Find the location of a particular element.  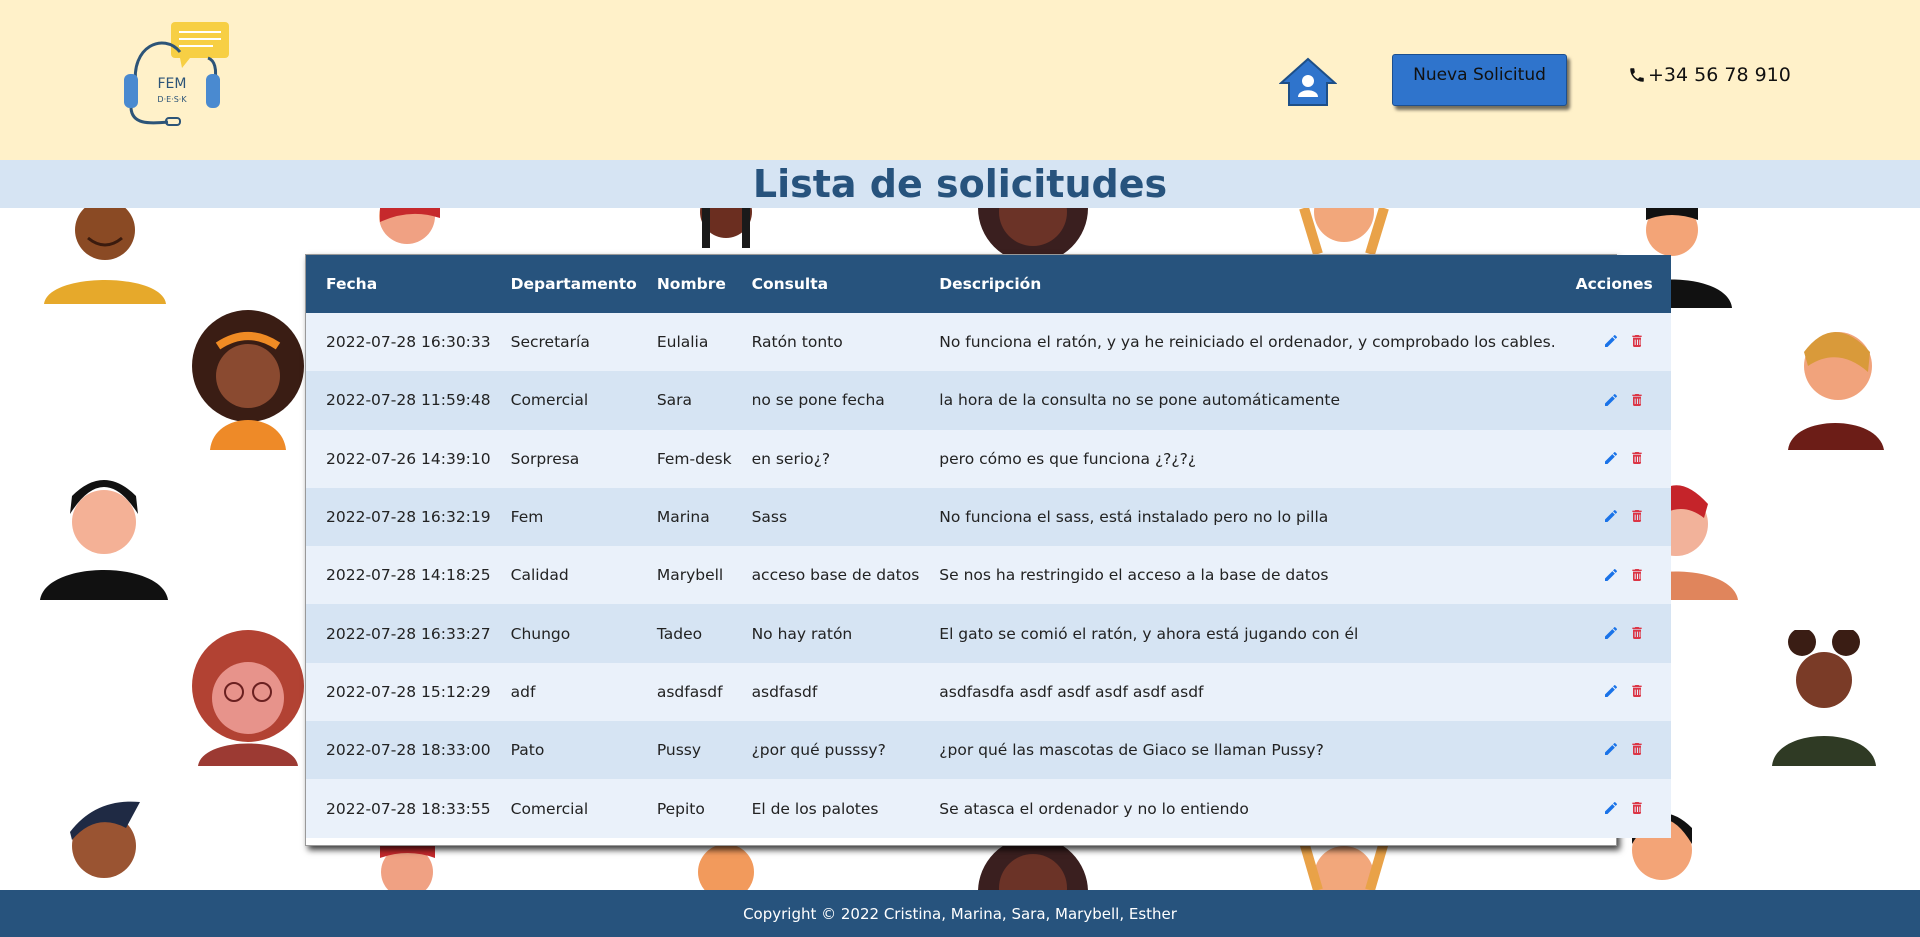

column-header-nombre: Nombre is located at coordinates (691, 284).